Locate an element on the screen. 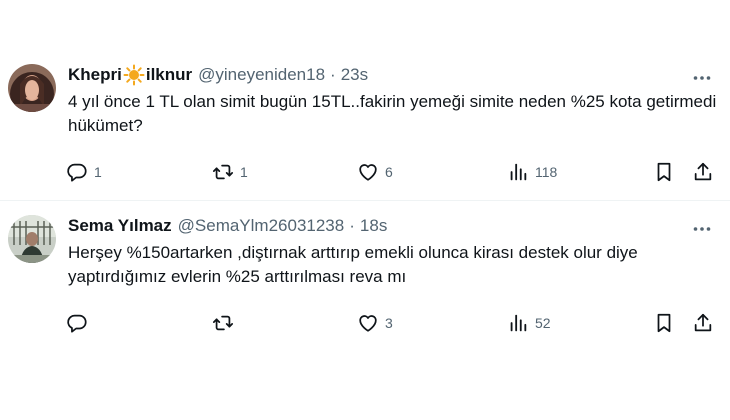  retweet-button is located at coordinates (226, 323).